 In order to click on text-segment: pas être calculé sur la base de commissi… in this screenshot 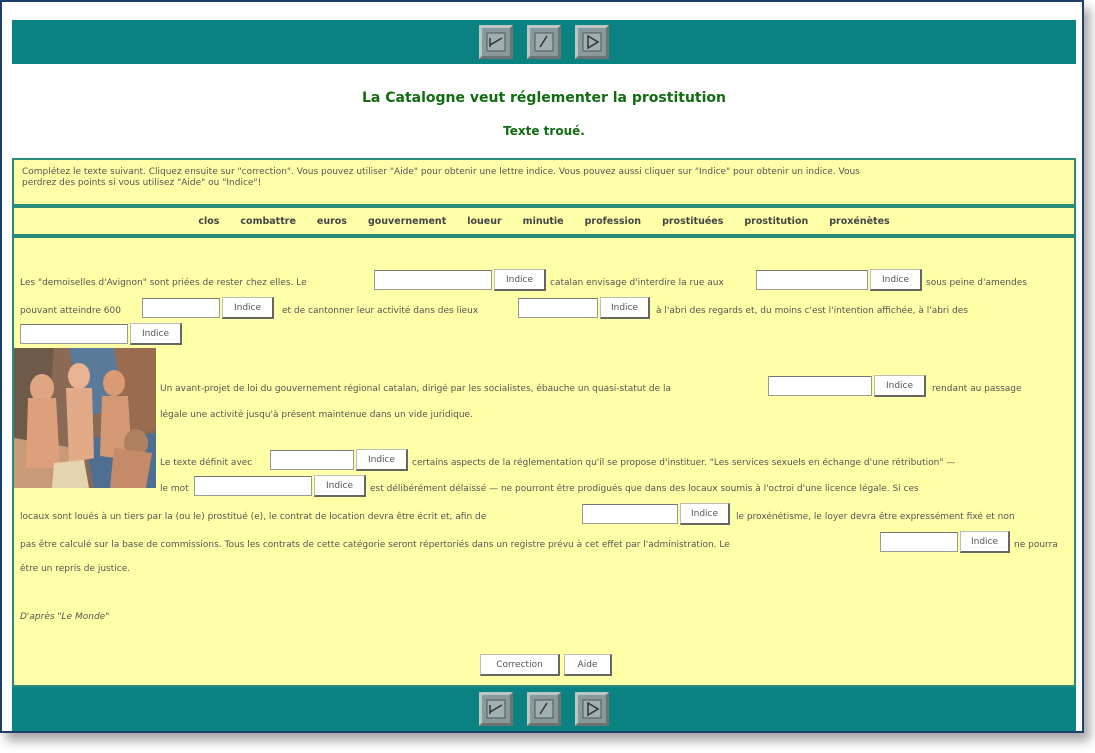, I will do `click(375, 545)`.